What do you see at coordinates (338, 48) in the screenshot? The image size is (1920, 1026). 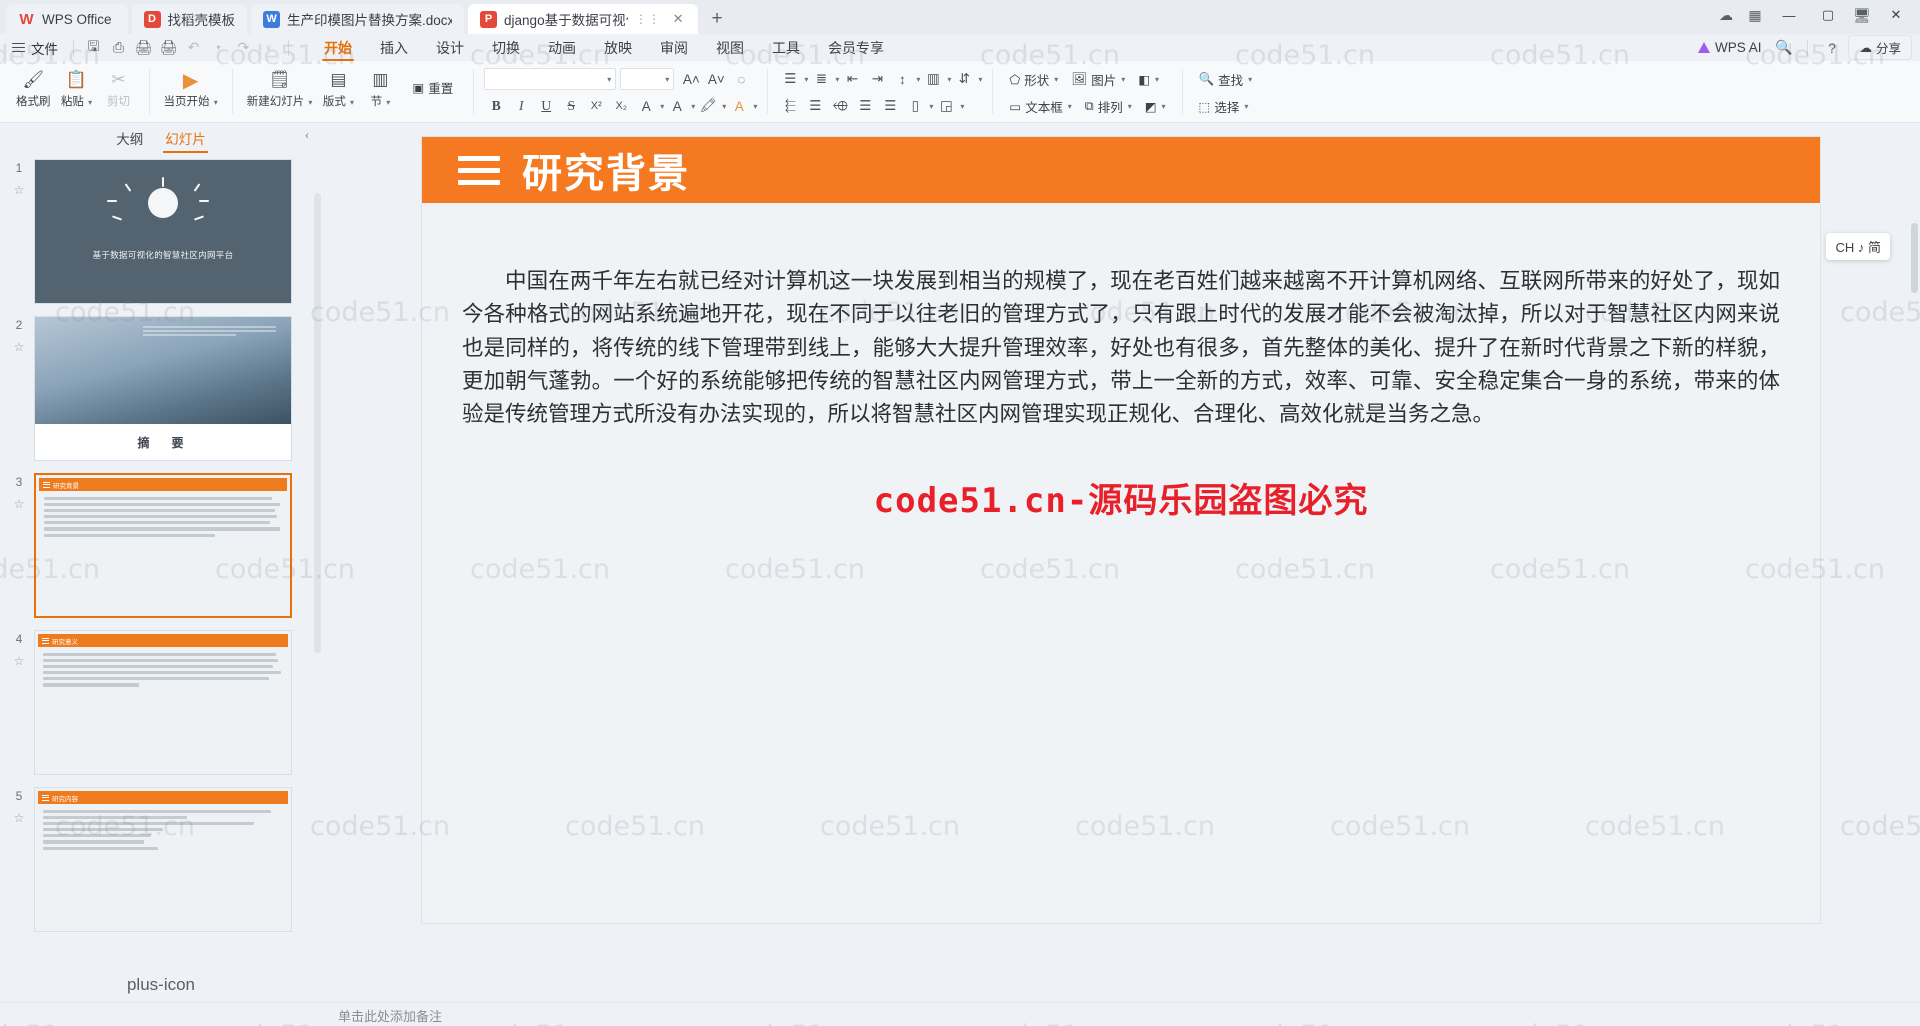 I see `ribbon-tab-start: 开始` at bounding box center [338, 48].